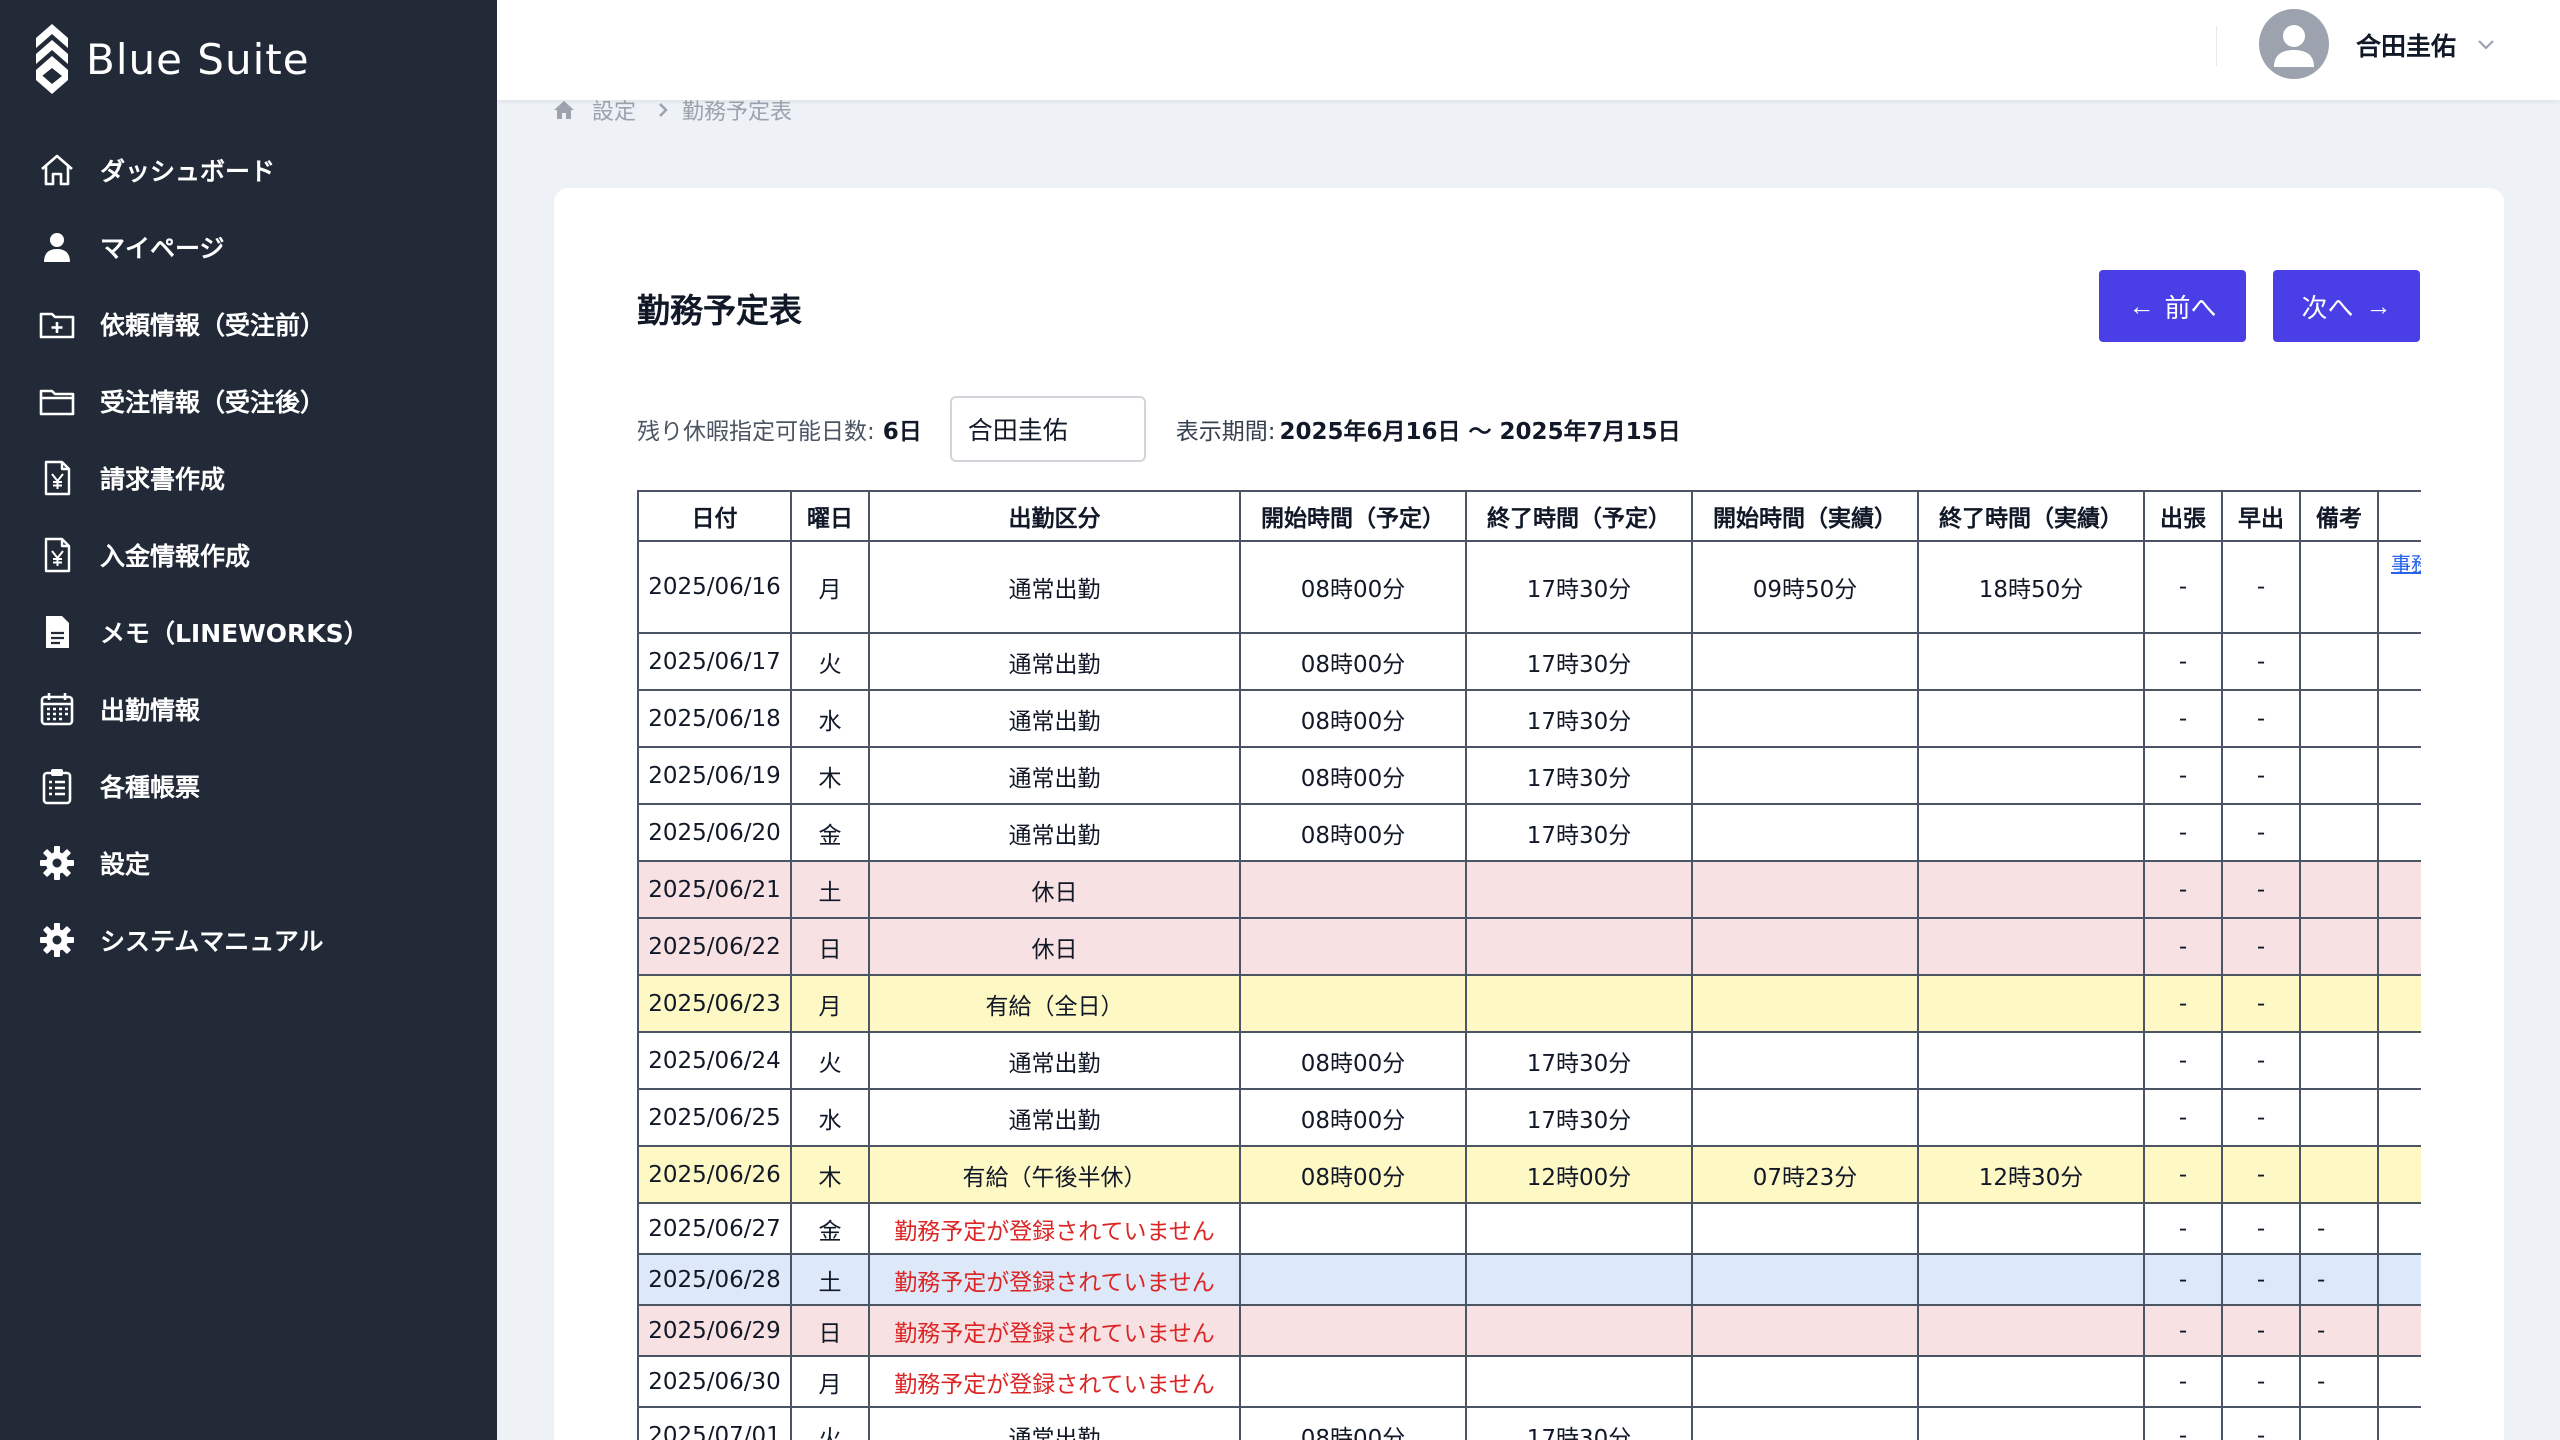 The image size is (2560, 1440). I want to click on page-title: 勤務予定表, so click(719, 310).